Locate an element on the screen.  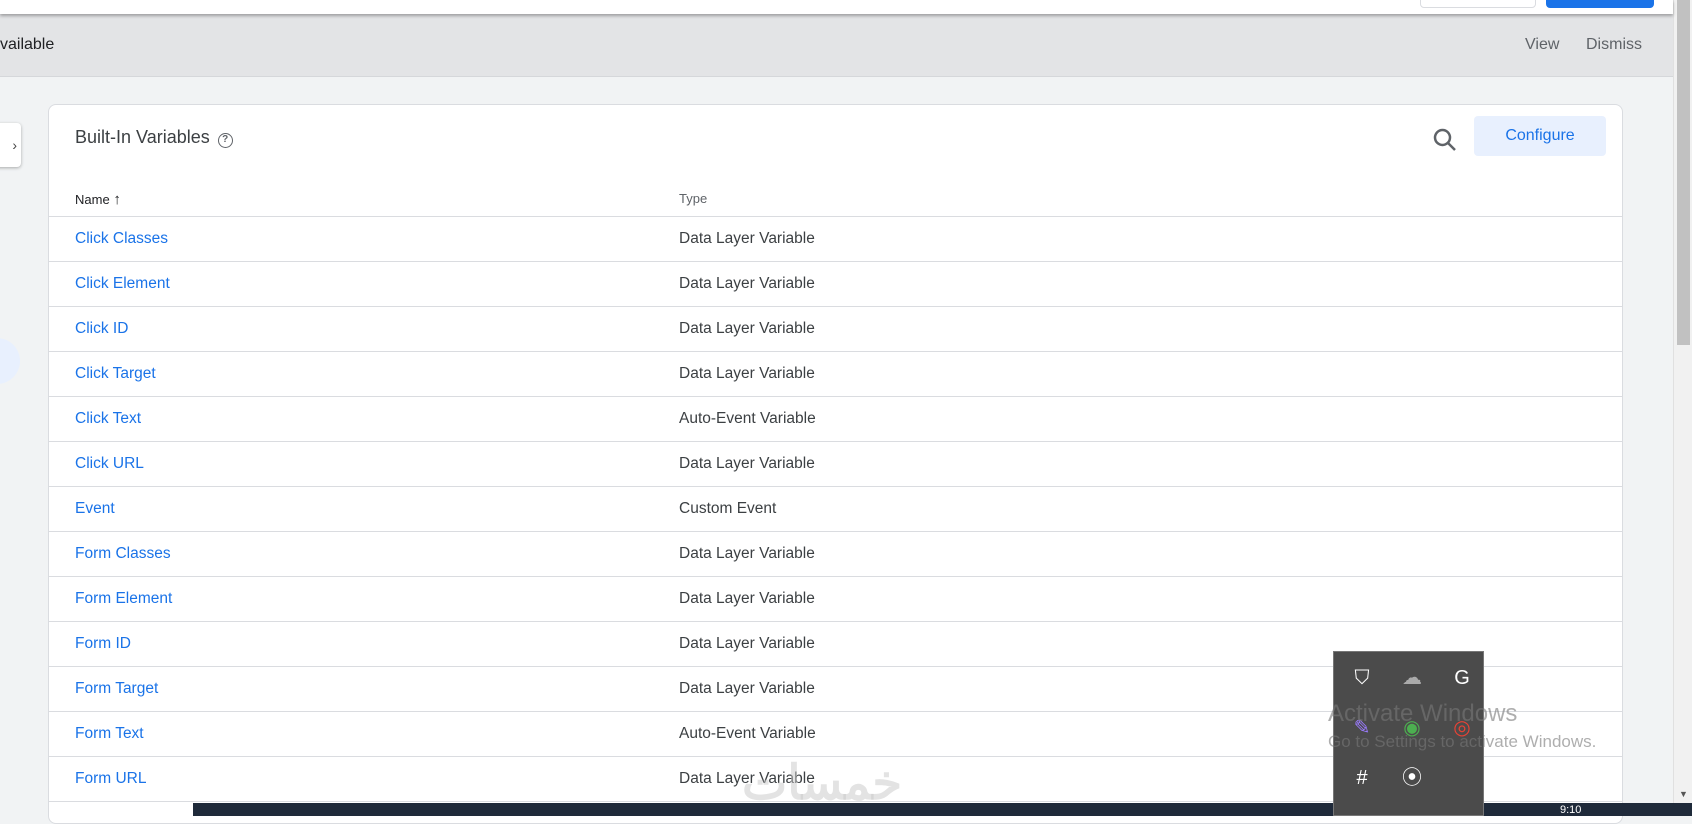
variable-name-link: Click Target is located at coordinates (115, 374).